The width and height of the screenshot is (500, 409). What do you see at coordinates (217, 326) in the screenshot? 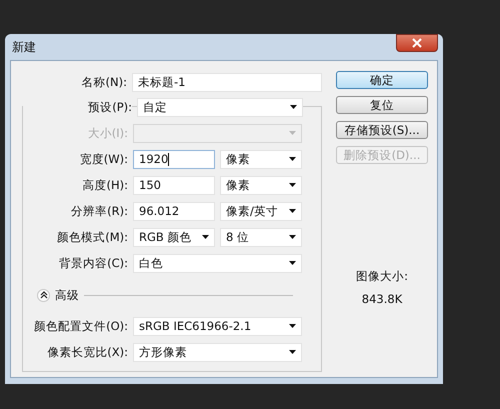
I see `dropdown: sRGB IEC61966-2.1` at bounding box center [217, 326].